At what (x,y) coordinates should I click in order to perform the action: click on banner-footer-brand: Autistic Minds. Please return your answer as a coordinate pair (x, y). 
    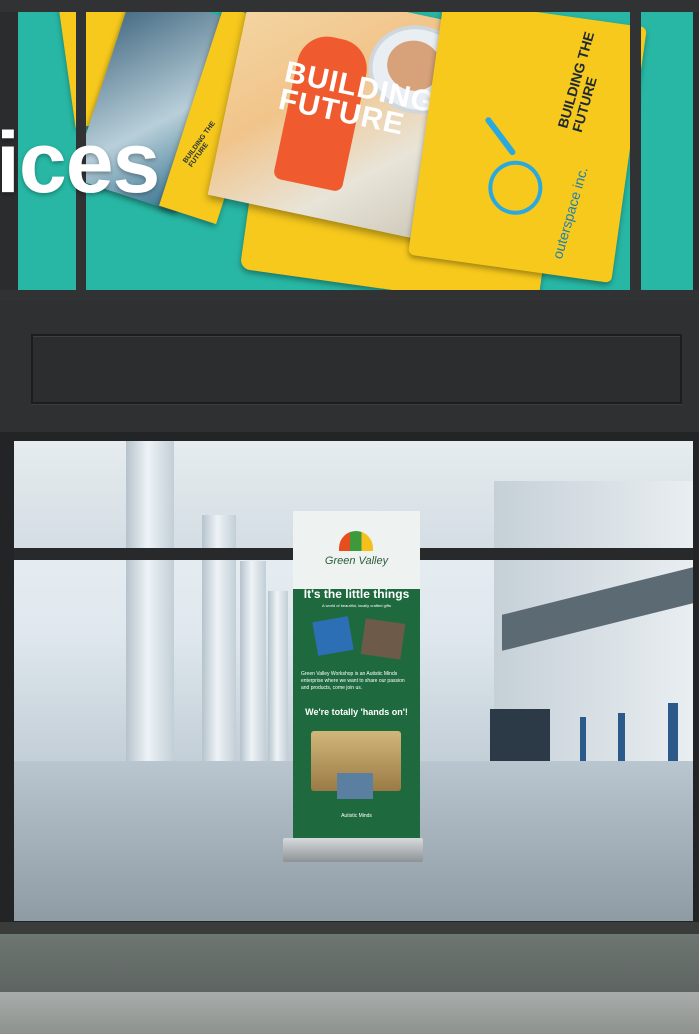
    Looking at the image, I should click on (356, 816).